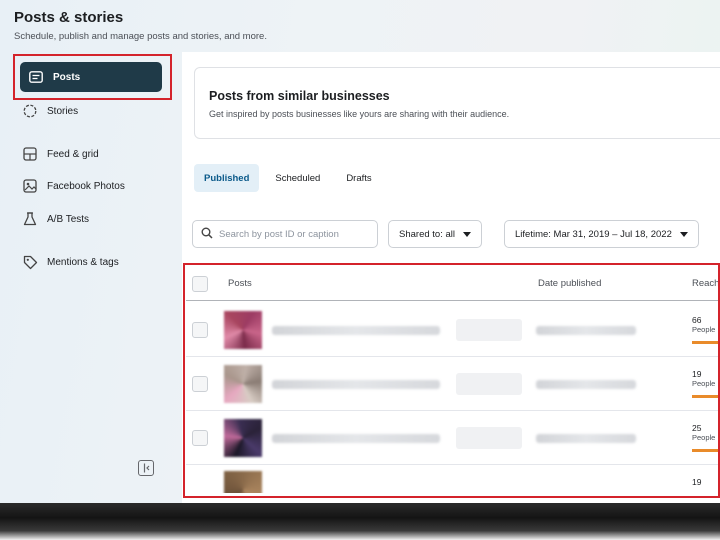 Image resolution: width=720 pixels, height=540 pixels. Describe the element at coordinates (703, 378) in the screenshot. I see `reach-cell: 19 People` at that location.